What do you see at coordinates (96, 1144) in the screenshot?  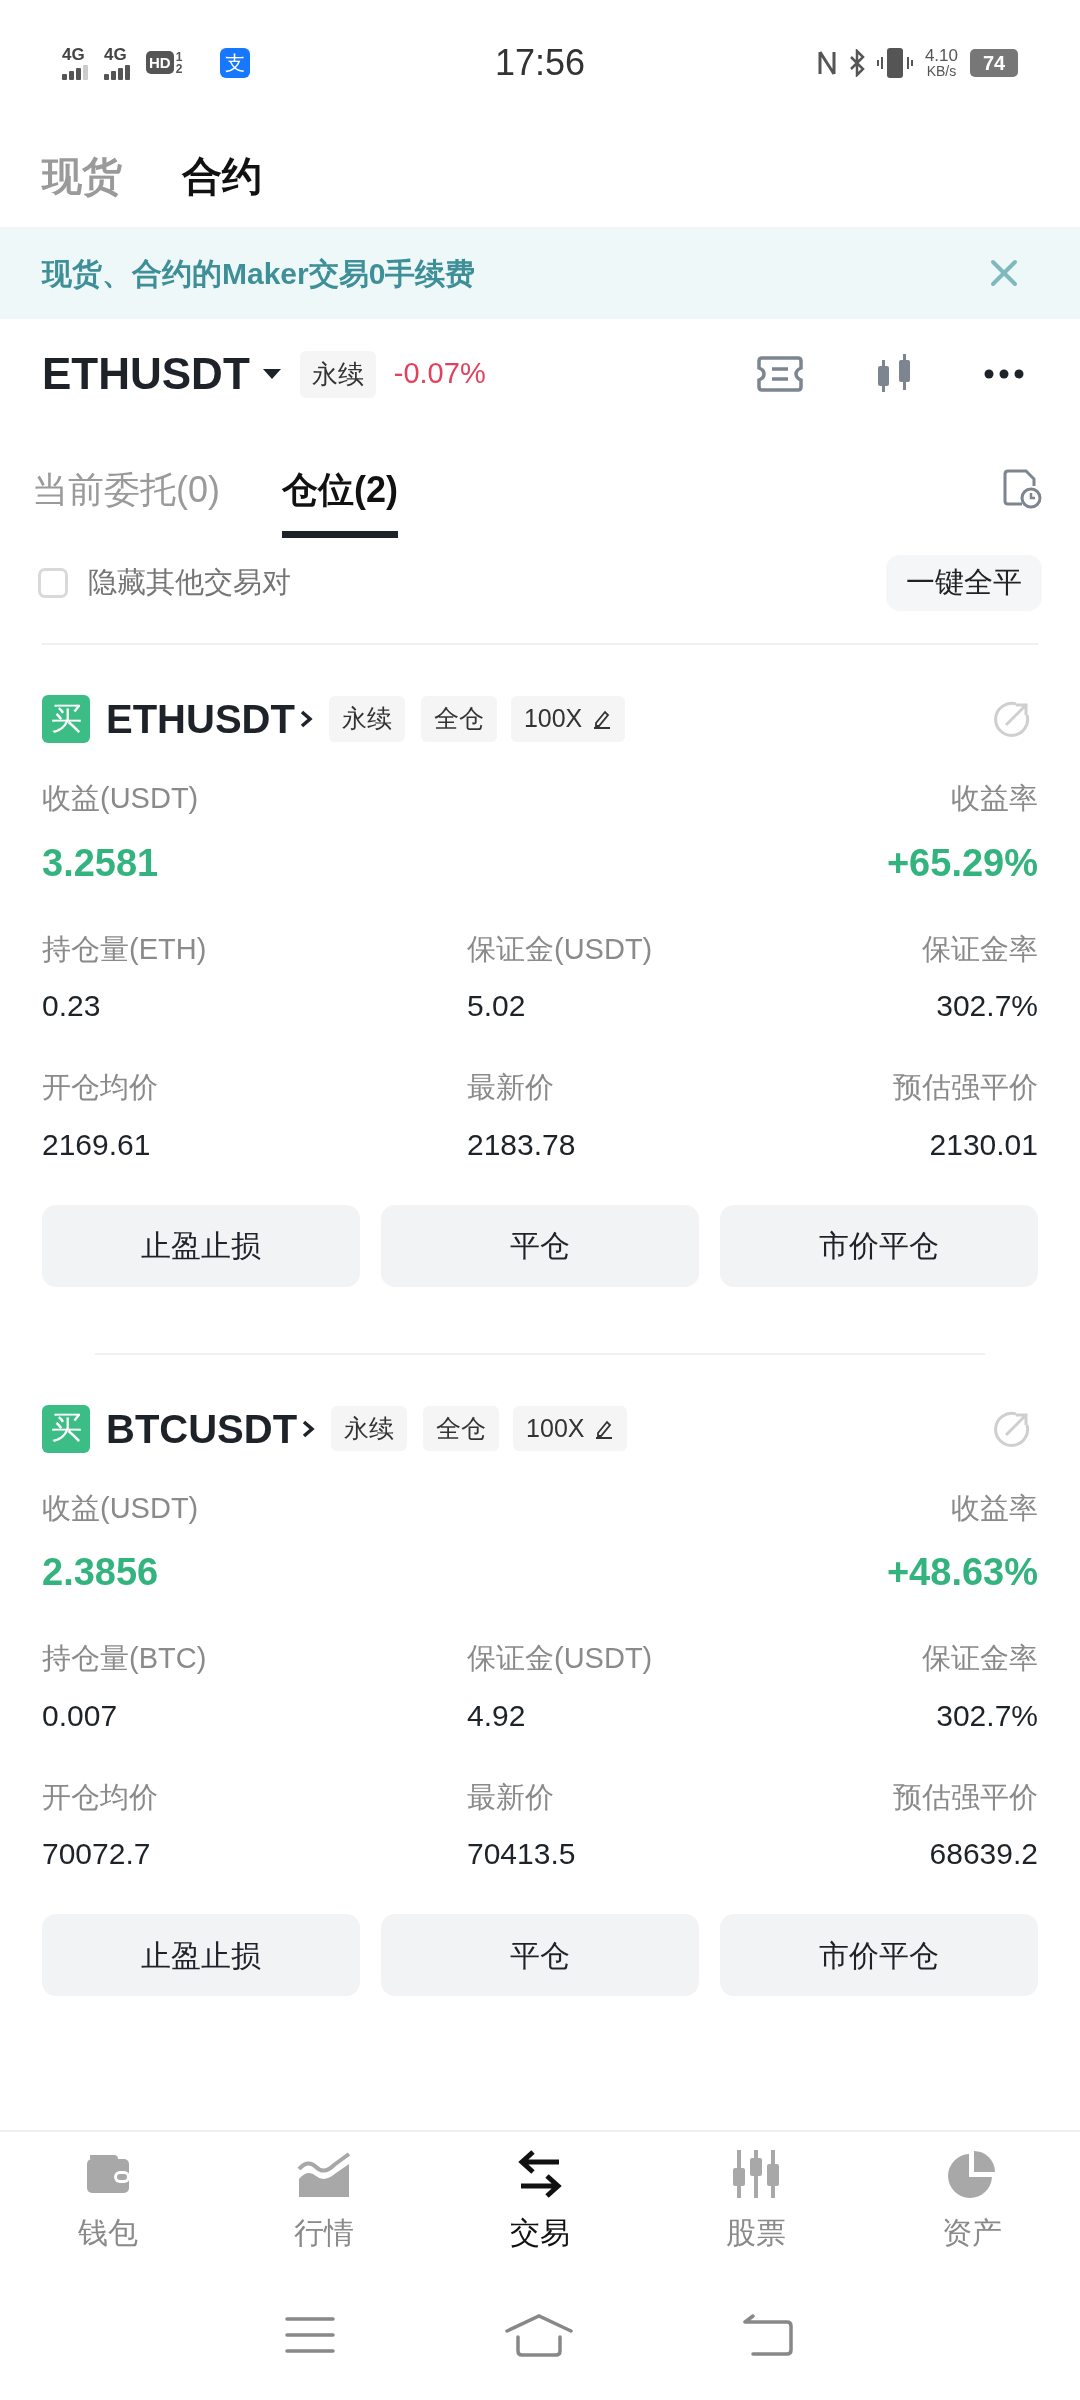 I see `field-value: 2169.61` at bounding box center [96, 1144].